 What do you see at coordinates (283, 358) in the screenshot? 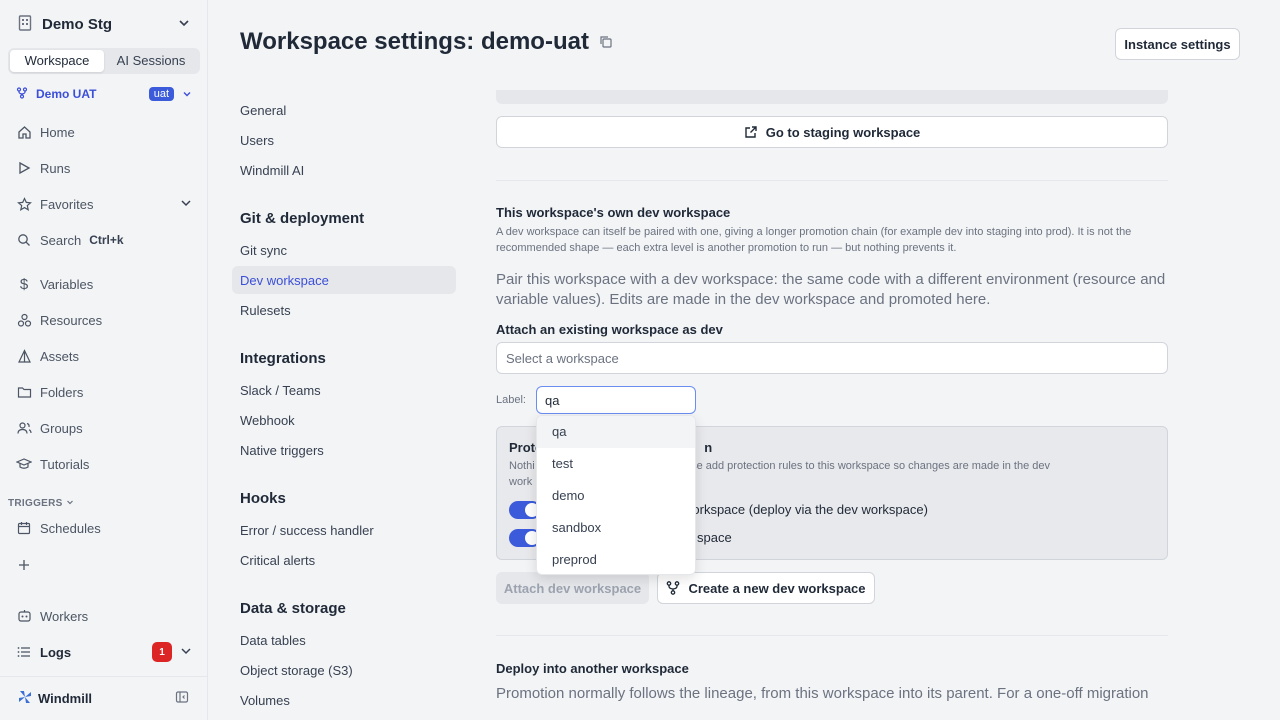
I see `settings-nav-section-integrations: Integrations` at bounding box center [283, 358].